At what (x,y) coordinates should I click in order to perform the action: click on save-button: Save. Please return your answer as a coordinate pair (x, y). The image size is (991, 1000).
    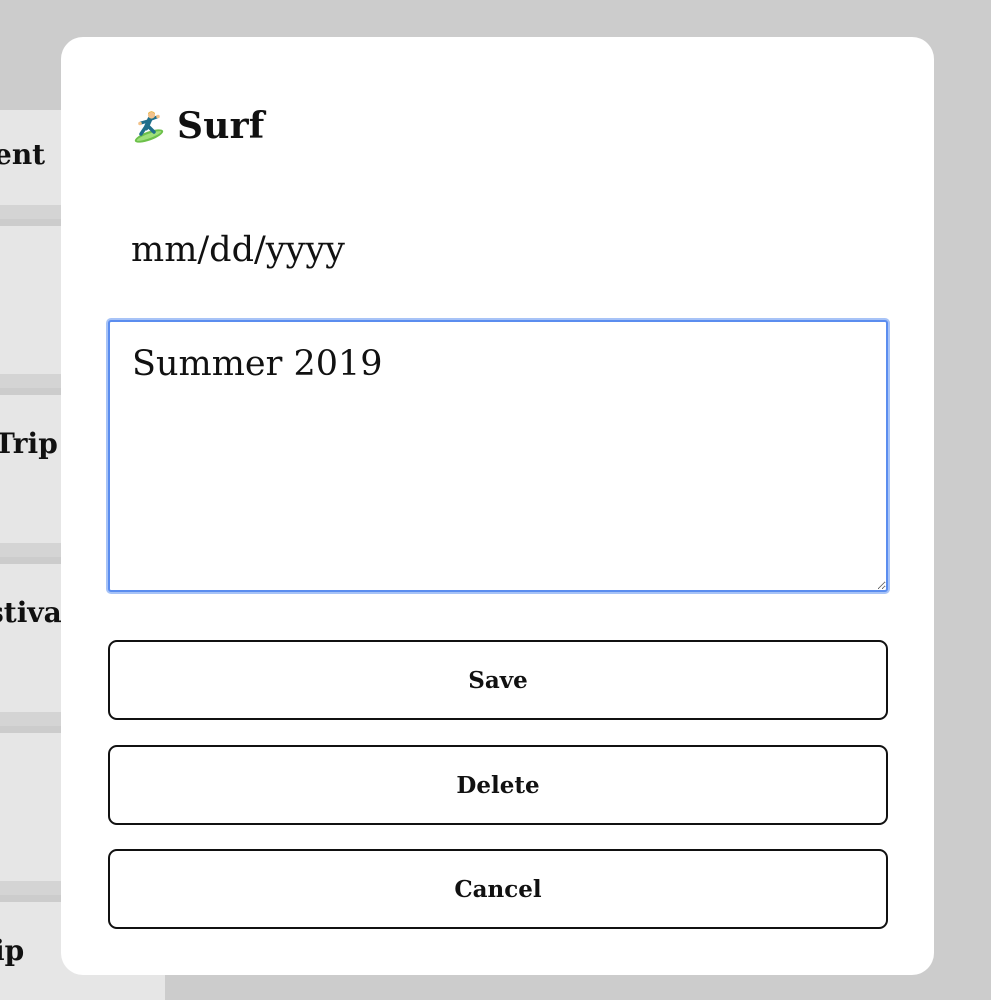
    Looking at the image, I should click on (498, 680).